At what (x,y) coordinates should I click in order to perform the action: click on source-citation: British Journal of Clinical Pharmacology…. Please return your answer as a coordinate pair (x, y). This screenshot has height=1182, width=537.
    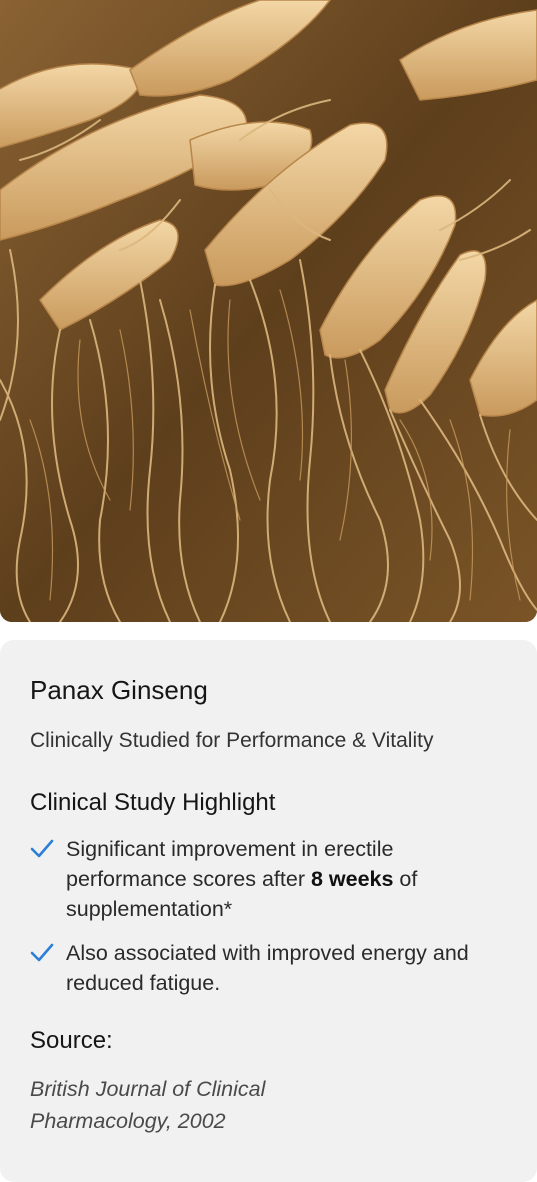
    Looking at the image, I should click on (148, 1105).